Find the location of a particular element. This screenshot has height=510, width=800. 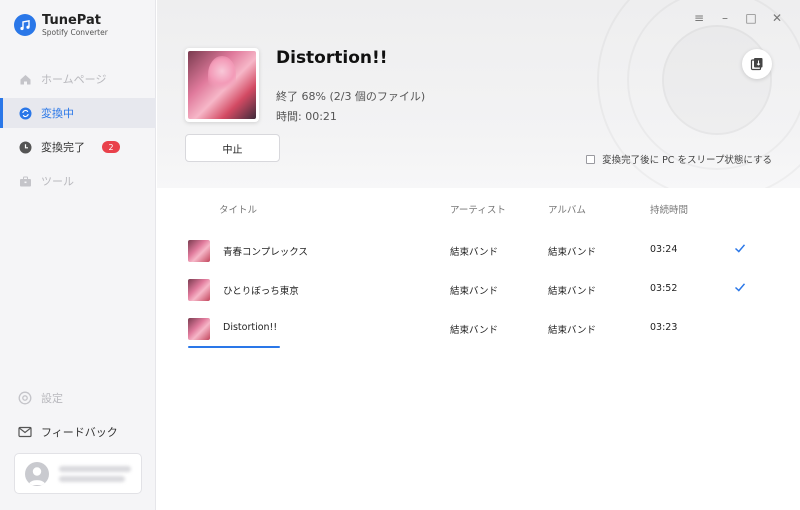

table-row: 青春コンプレックス 結束バンド 結束バンド 03:24 is located at coordinates (478, 251).